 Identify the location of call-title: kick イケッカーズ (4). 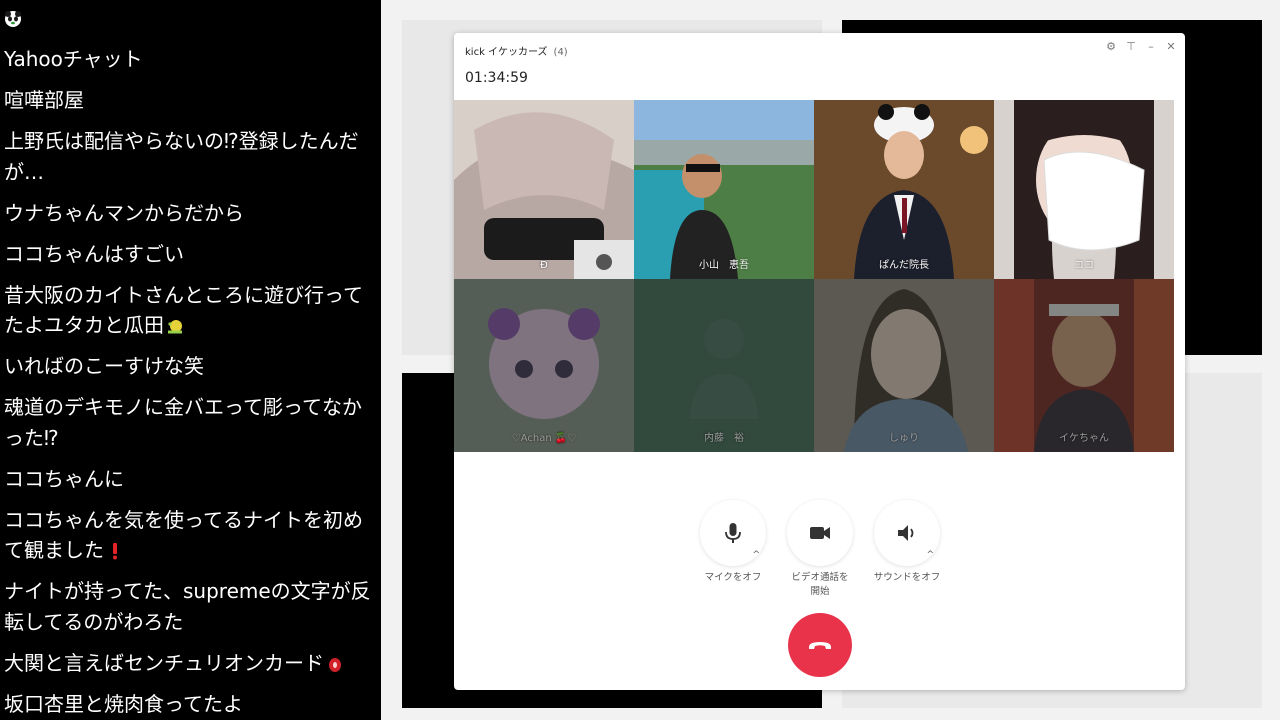
(516, 50).